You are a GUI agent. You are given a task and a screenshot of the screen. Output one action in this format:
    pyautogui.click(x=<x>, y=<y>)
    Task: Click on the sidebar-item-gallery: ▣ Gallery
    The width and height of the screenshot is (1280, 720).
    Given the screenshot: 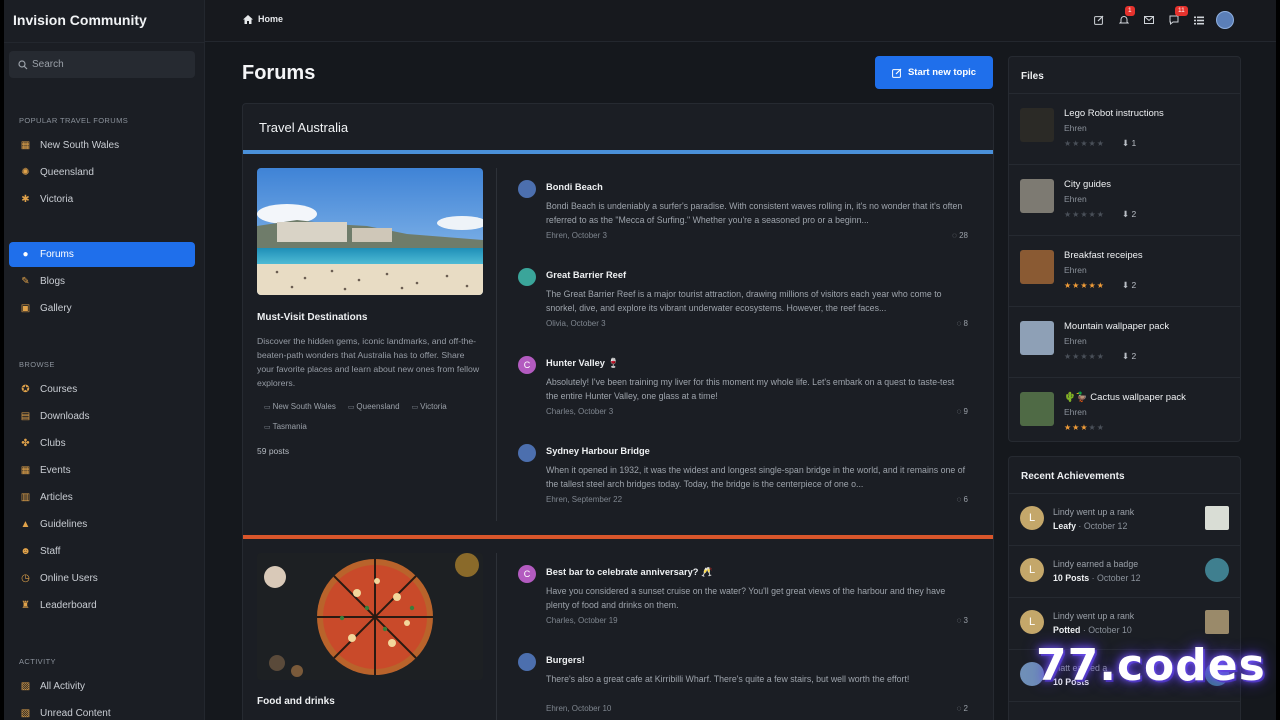 What is the action you would take?
    pyautogui.click(x=102, y=308)
    